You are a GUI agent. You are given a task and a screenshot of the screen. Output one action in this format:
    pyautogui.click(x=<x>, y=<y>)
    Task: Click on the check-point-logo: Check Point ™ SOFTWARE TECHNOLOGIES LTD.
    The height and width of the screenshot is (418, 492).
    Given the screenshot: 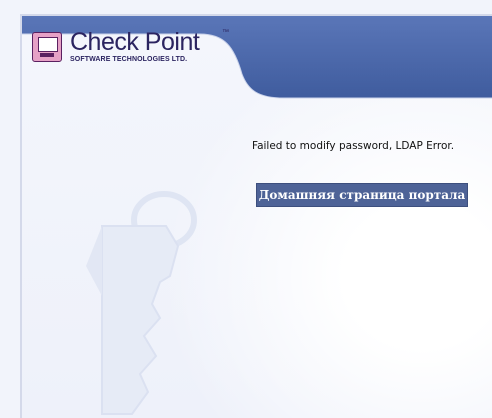 What is the action you would take?
    pyautogui.click(x=132, y=58)
    